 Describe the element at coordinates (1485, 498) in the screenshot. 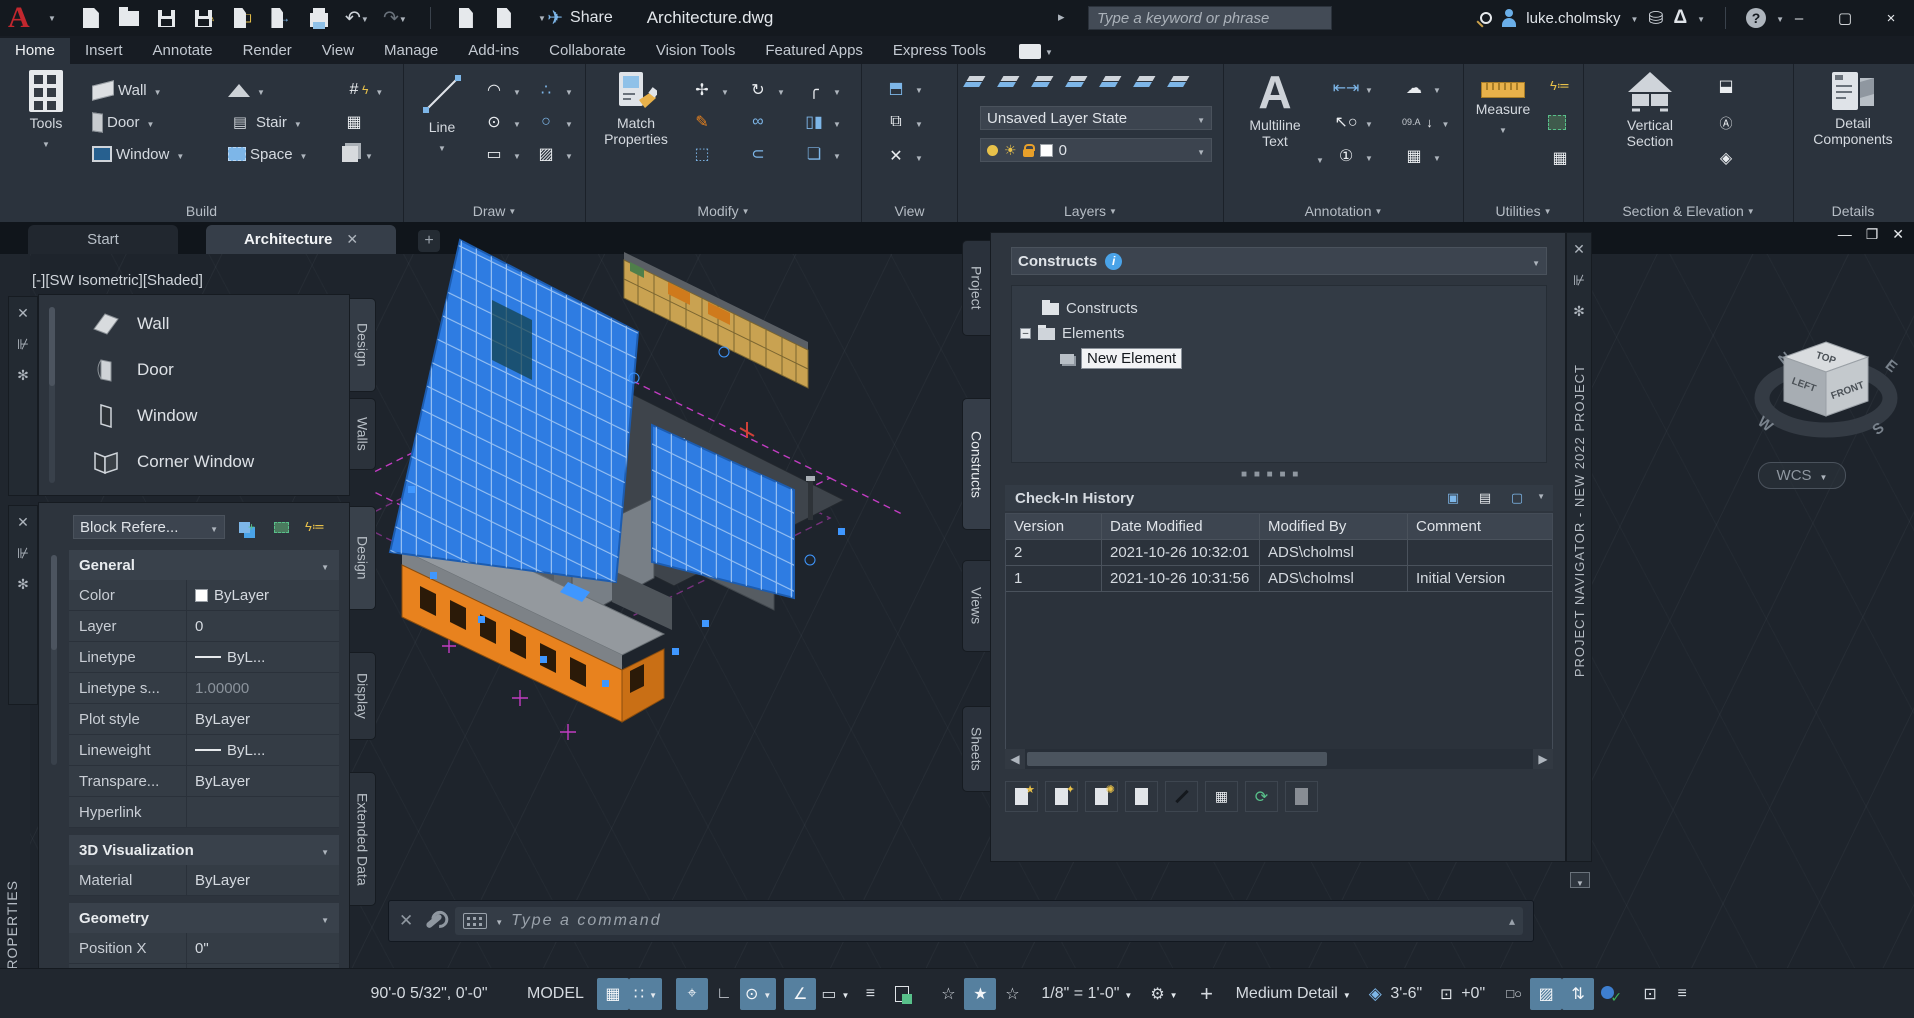

I see `history-details-icon: ▤` at that location.